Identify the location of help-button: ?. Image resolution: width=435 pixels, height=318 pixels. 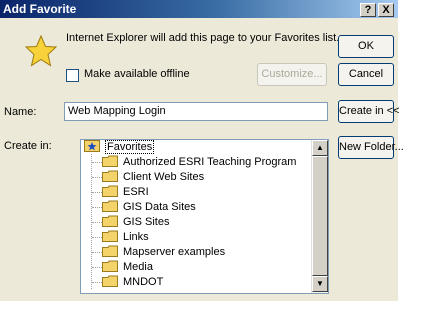
(368, 10).